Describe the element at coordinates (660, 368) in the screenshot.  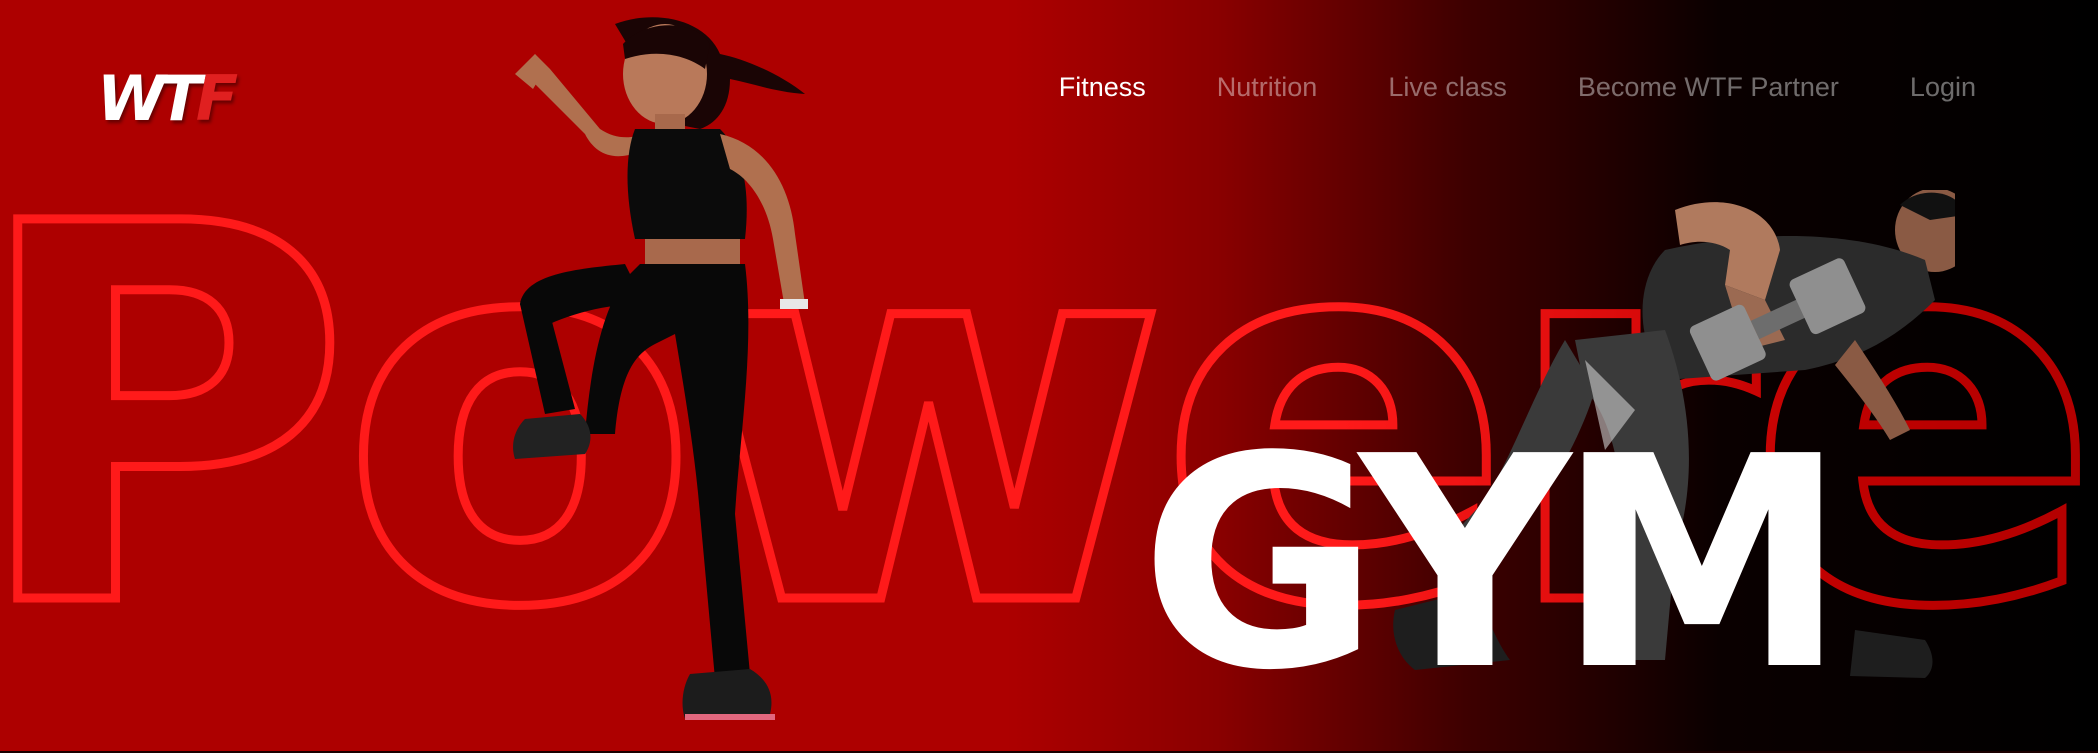
I see `woman-runner-image` at that location.